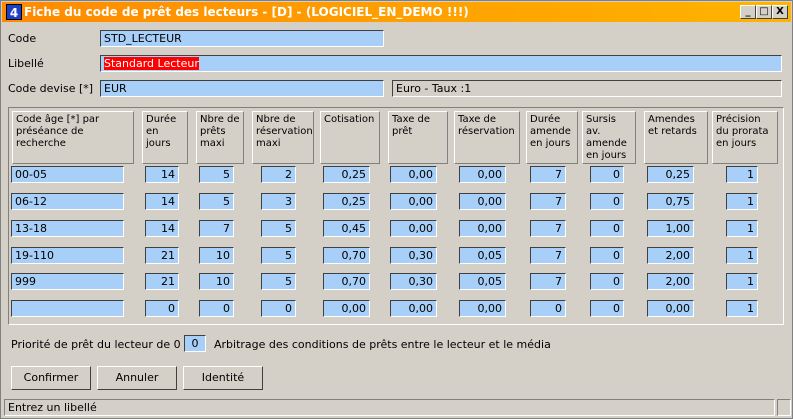  What do you see at coordinates (670, 201) in the screenshot?
I see `cell-amendes: 0,75` at bounding box center [670, 201].